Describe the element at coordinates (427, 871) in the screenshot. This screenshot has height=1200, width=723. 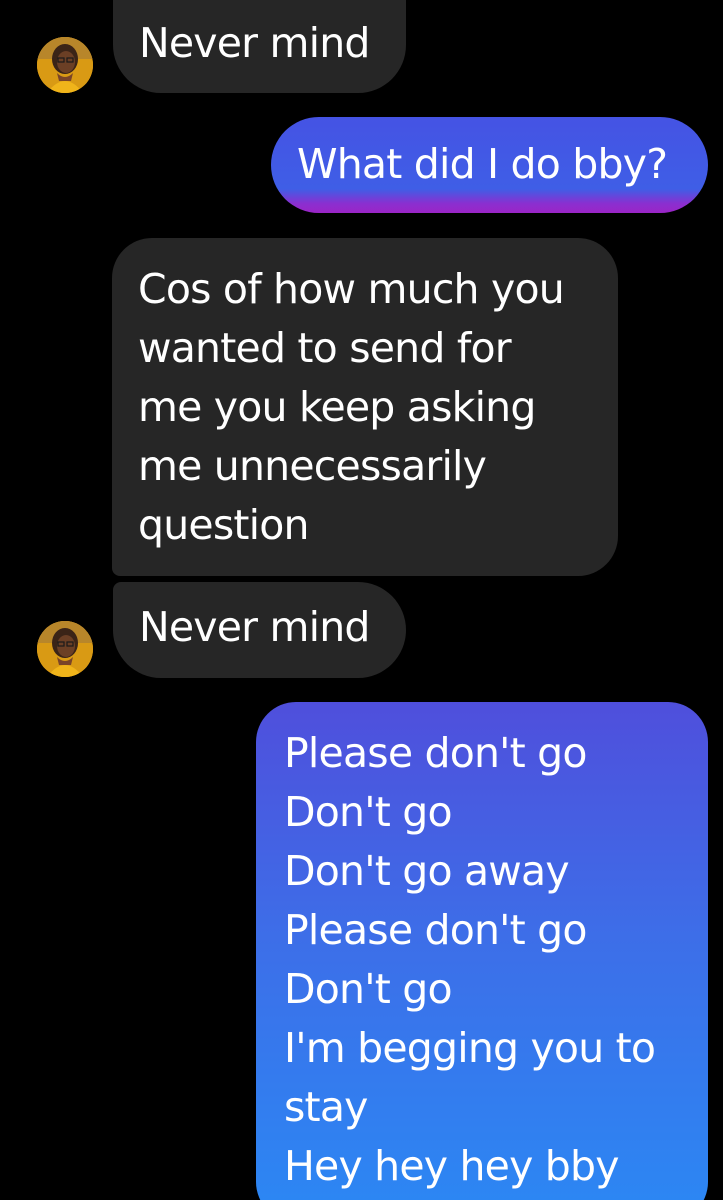
I see `message-text-line: Don't go away` at that location.